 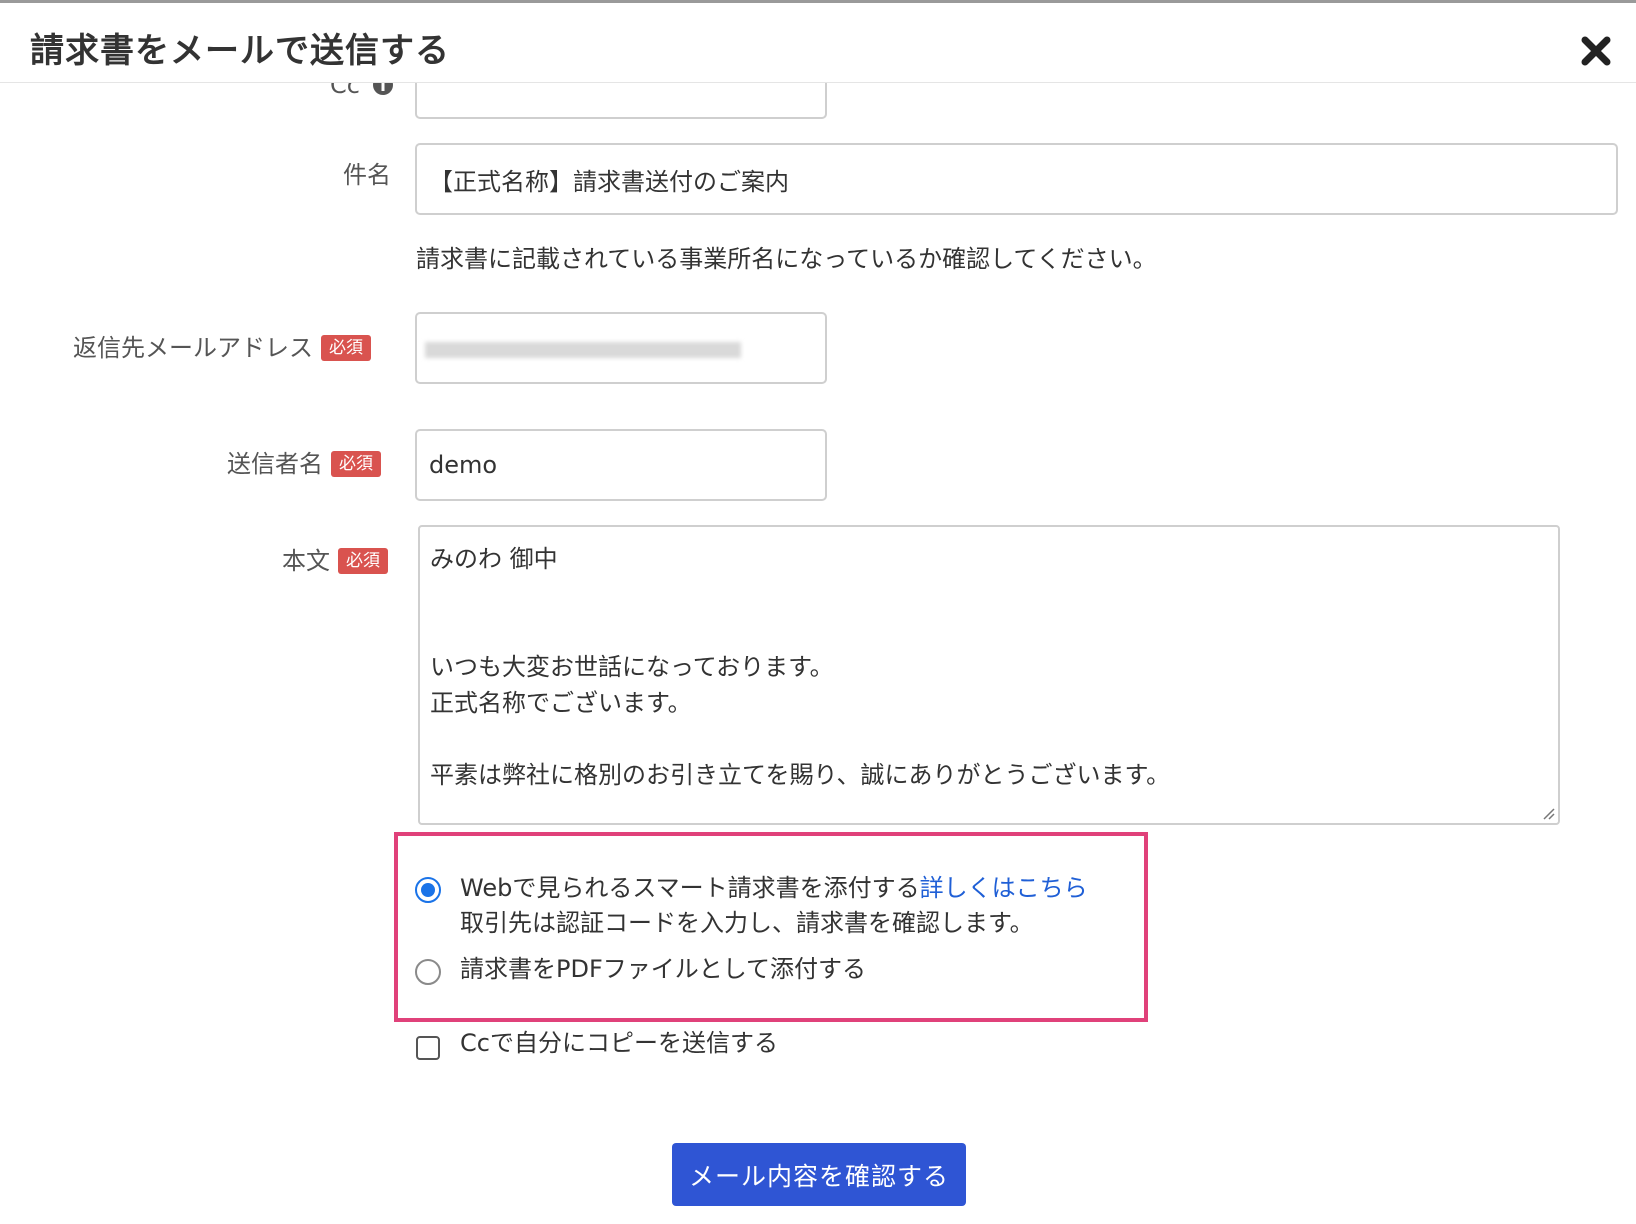 I want to click on close-icon, so click(x=1596, y=51).